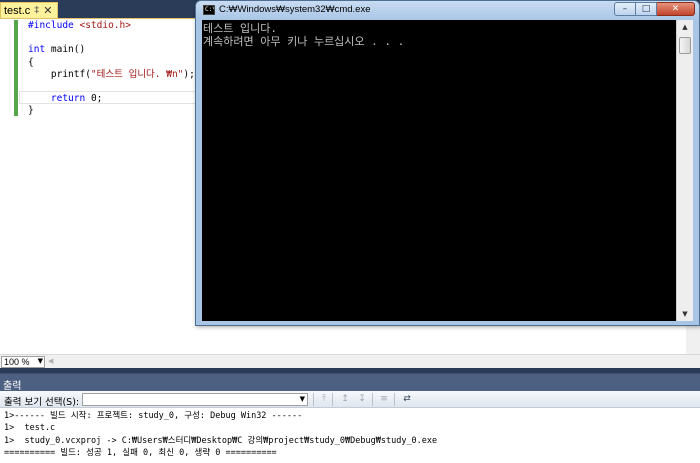  What do you see at coordinates (42, 402) in the screenshot?
I see `output-source-label: 출력 보기 선택(S):` at bounding box center [42, 402].